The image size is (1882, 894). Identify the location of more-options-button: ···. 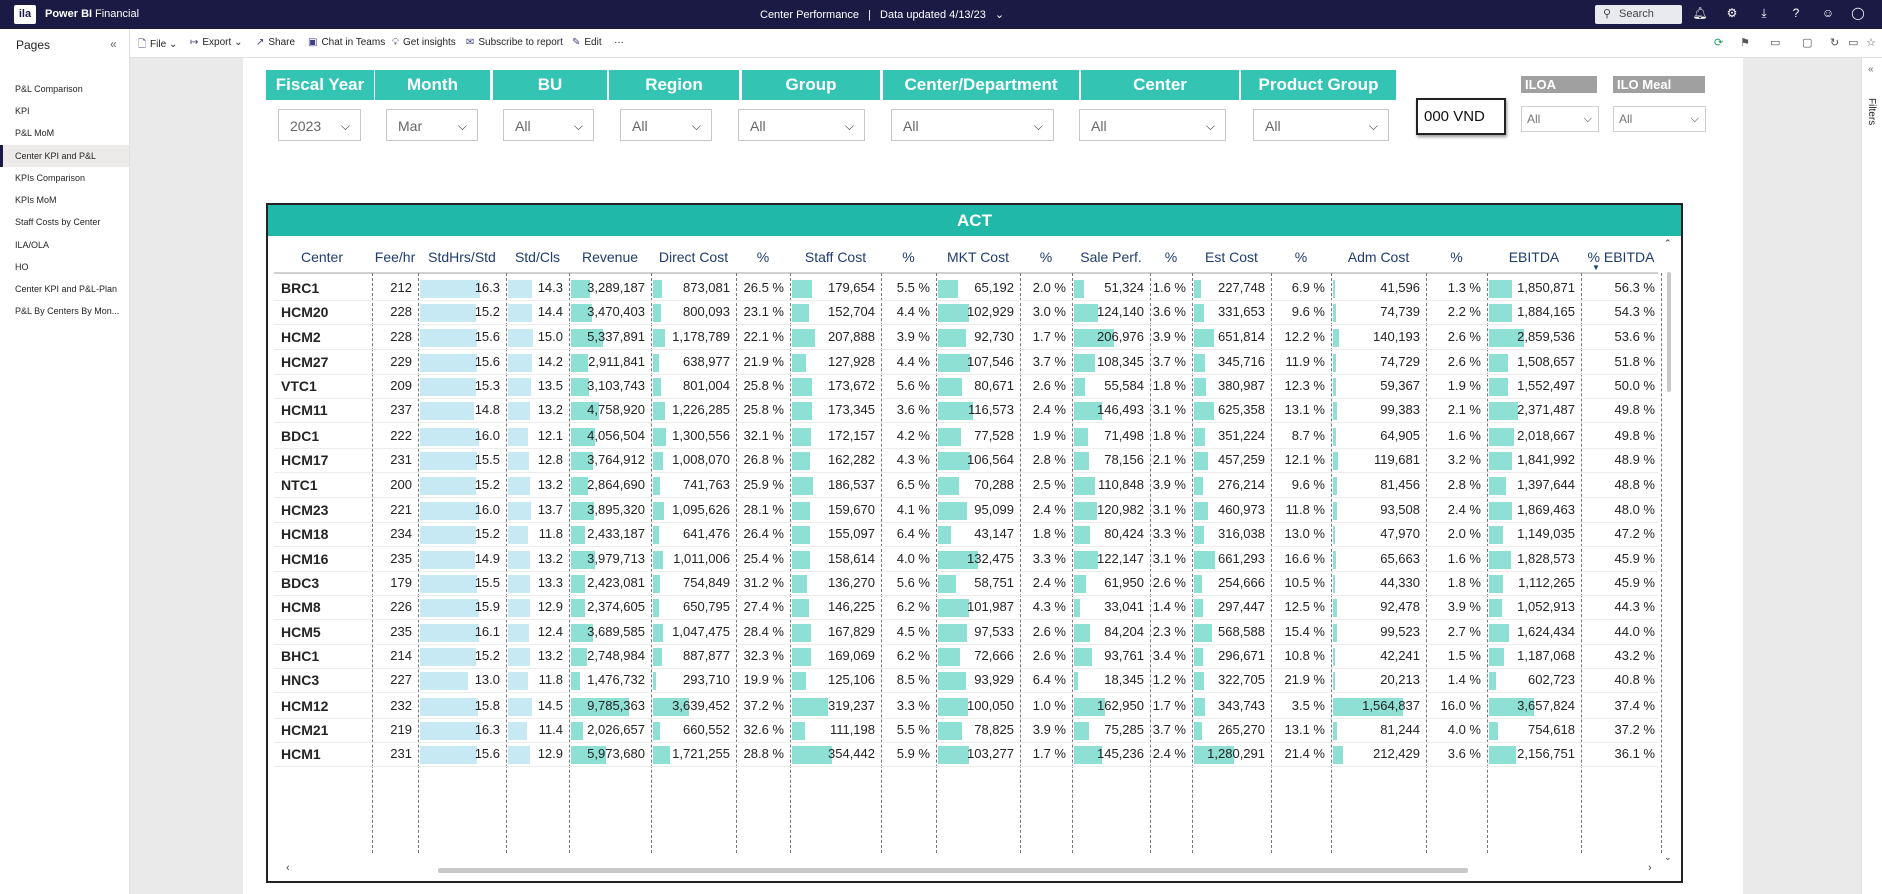
(619, 42).